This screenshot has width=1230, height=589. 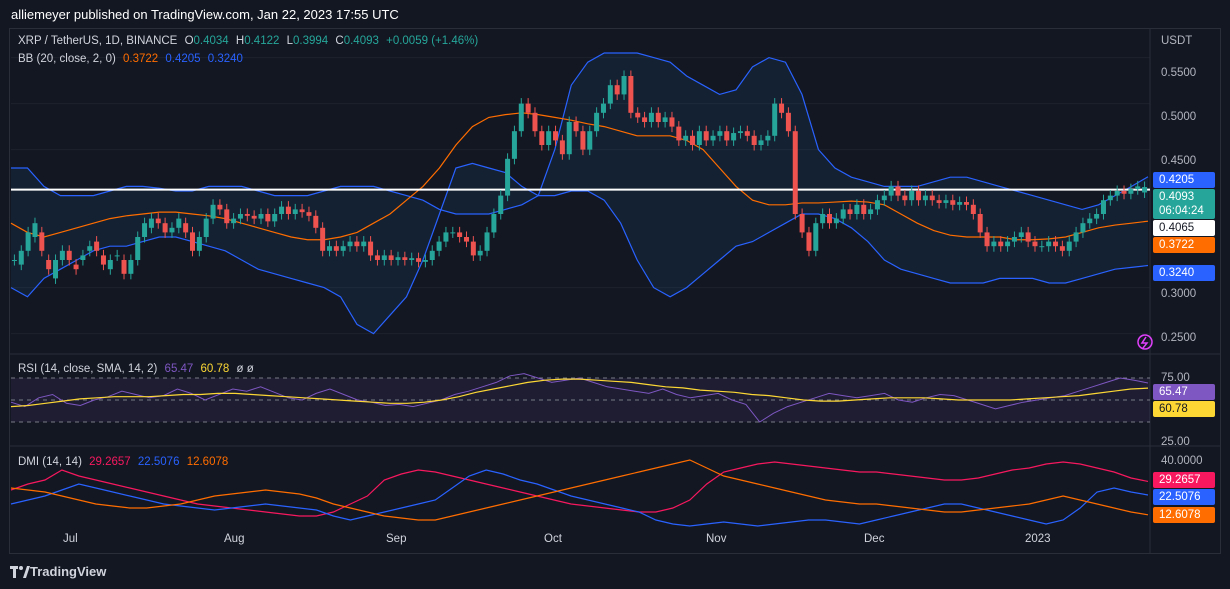 I want to click on price-tick: 0.5000, so click(x=1179, y=117).